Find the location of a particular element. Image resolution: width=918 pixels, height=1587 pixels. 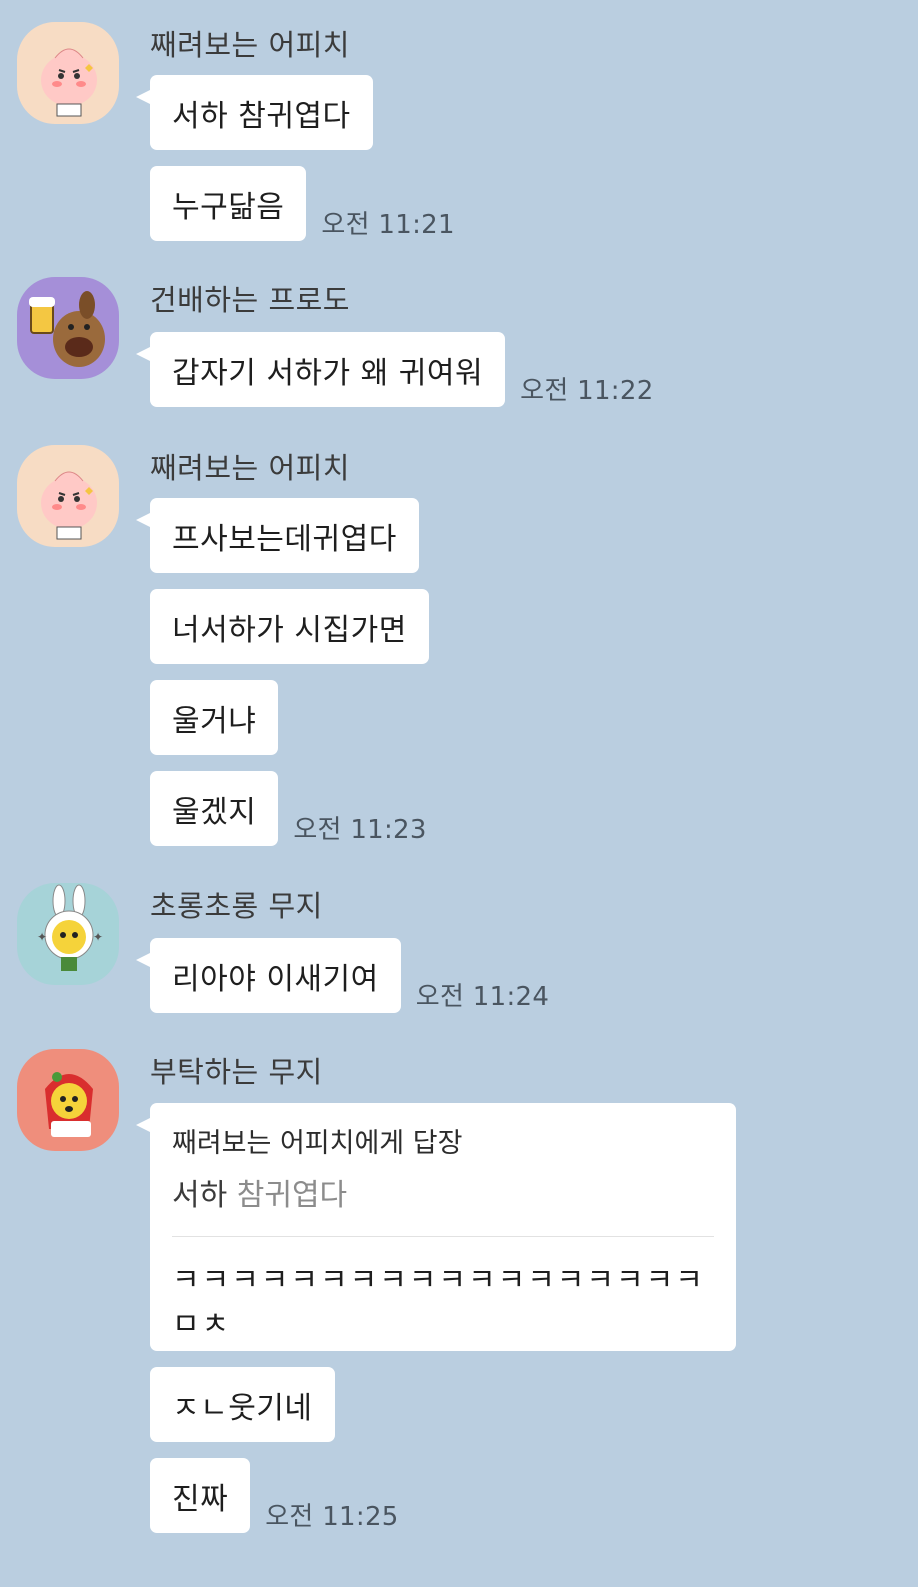

message-row: 울겠지 오전 11:23 is located at coordinates (288, 808).